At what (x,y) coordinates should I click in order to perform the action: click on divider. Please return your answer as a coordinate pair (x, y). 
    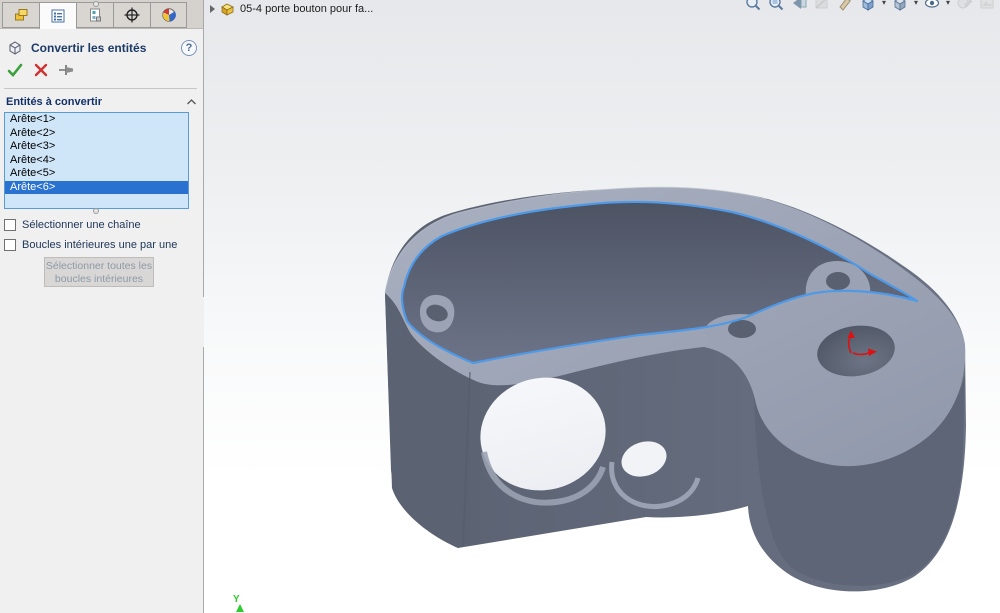
    Looking at the image, I should click on (100, 88).